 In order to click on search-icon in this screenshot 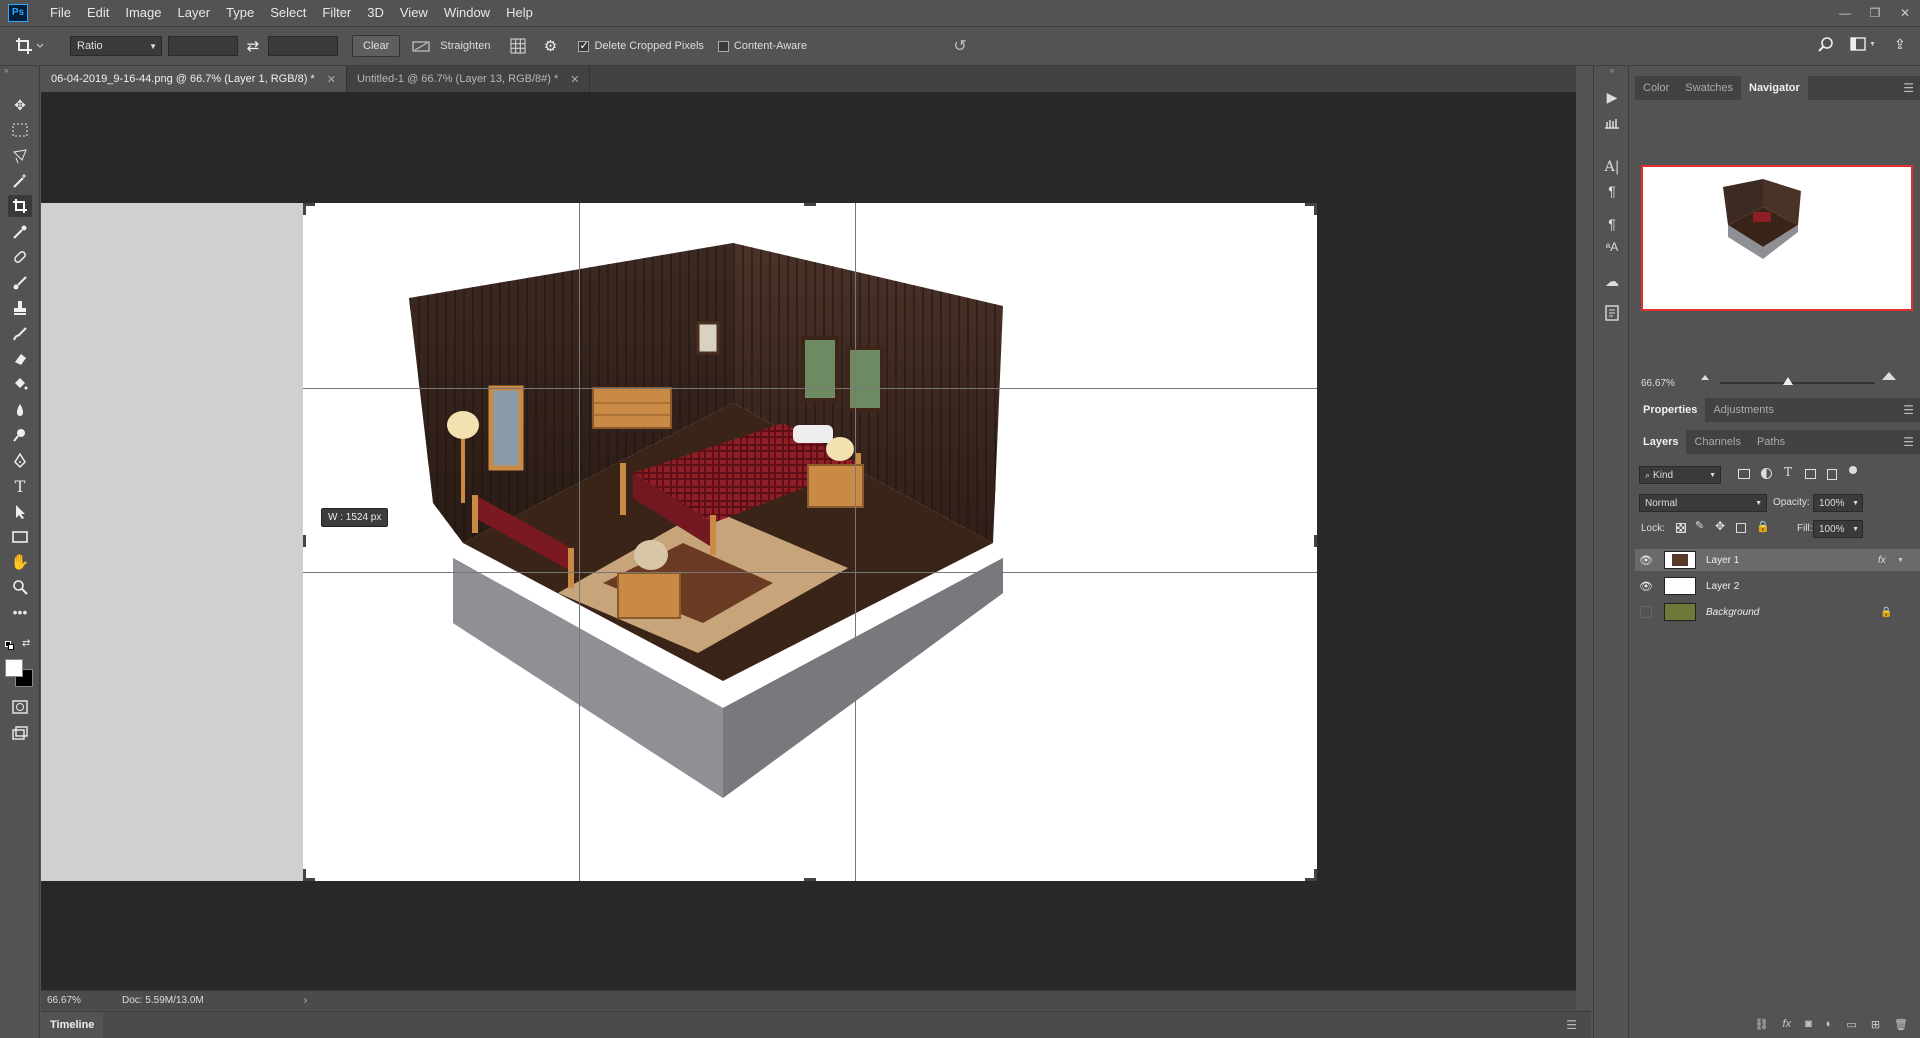, I will do `click(1827, 46)`.